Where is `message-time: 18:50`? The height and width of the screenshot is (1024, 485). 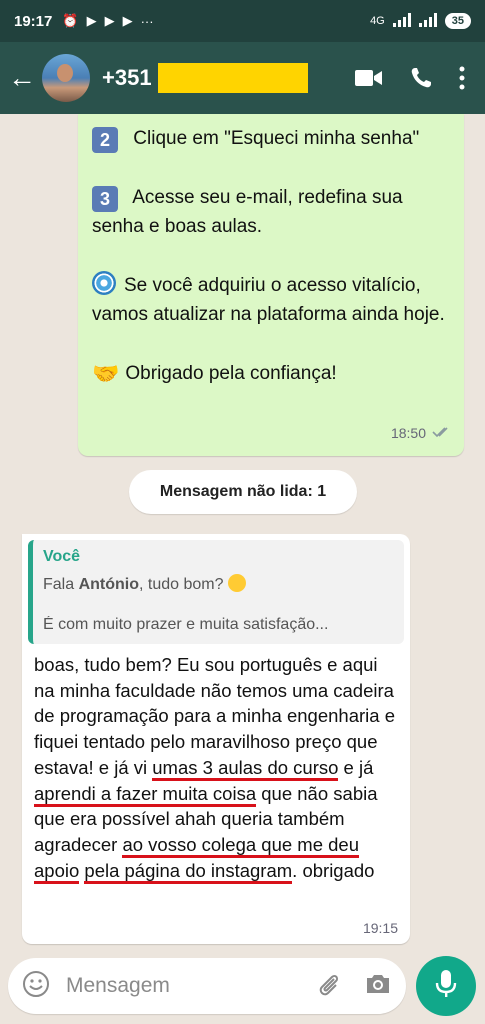
message-time: 18:50 is located at coordinates (408, 433).